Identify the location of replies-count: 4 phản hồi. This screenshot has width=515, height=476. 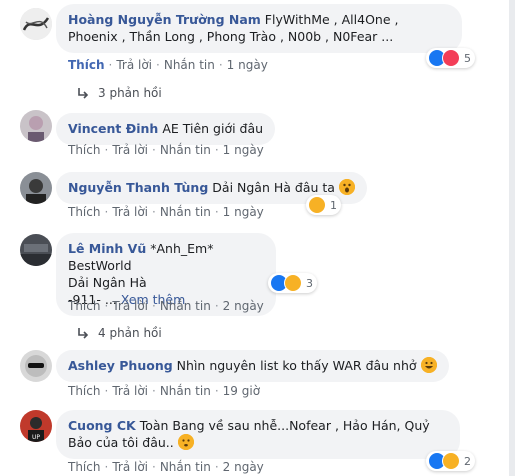
(130, 333).